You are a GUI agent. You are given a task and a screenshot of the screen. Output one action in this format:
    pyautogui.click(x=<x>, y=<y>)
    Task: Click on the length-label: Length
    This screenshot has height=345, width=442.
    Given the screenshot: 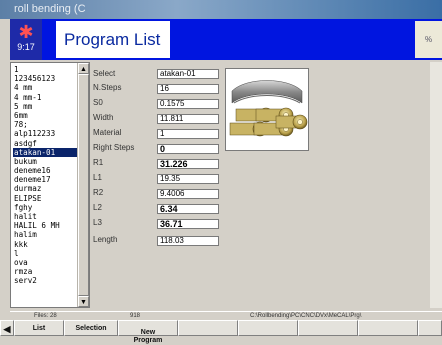 What is the action you would take?
    pyautogui.click(x=105, y=239)
    